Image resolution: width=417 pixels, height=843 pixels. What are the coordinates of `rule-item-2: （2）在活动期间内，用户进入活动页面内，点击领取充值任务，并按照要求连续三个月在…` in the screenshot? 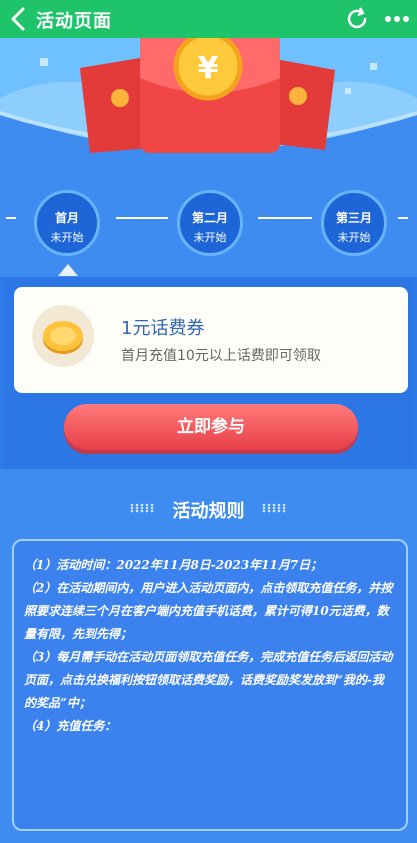 It's located at (208, 611).